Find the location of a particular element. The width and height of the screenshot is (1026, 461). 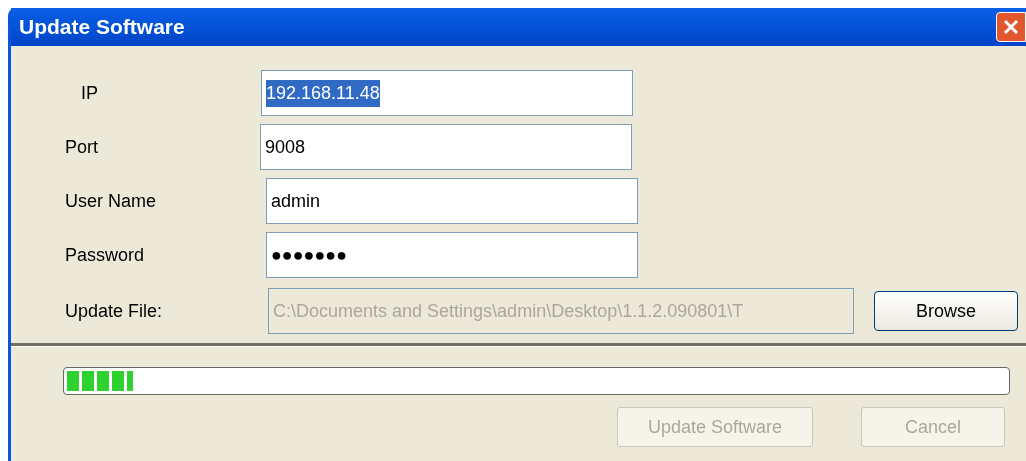

browse-button: Browse is located at coordinates (946, 311).